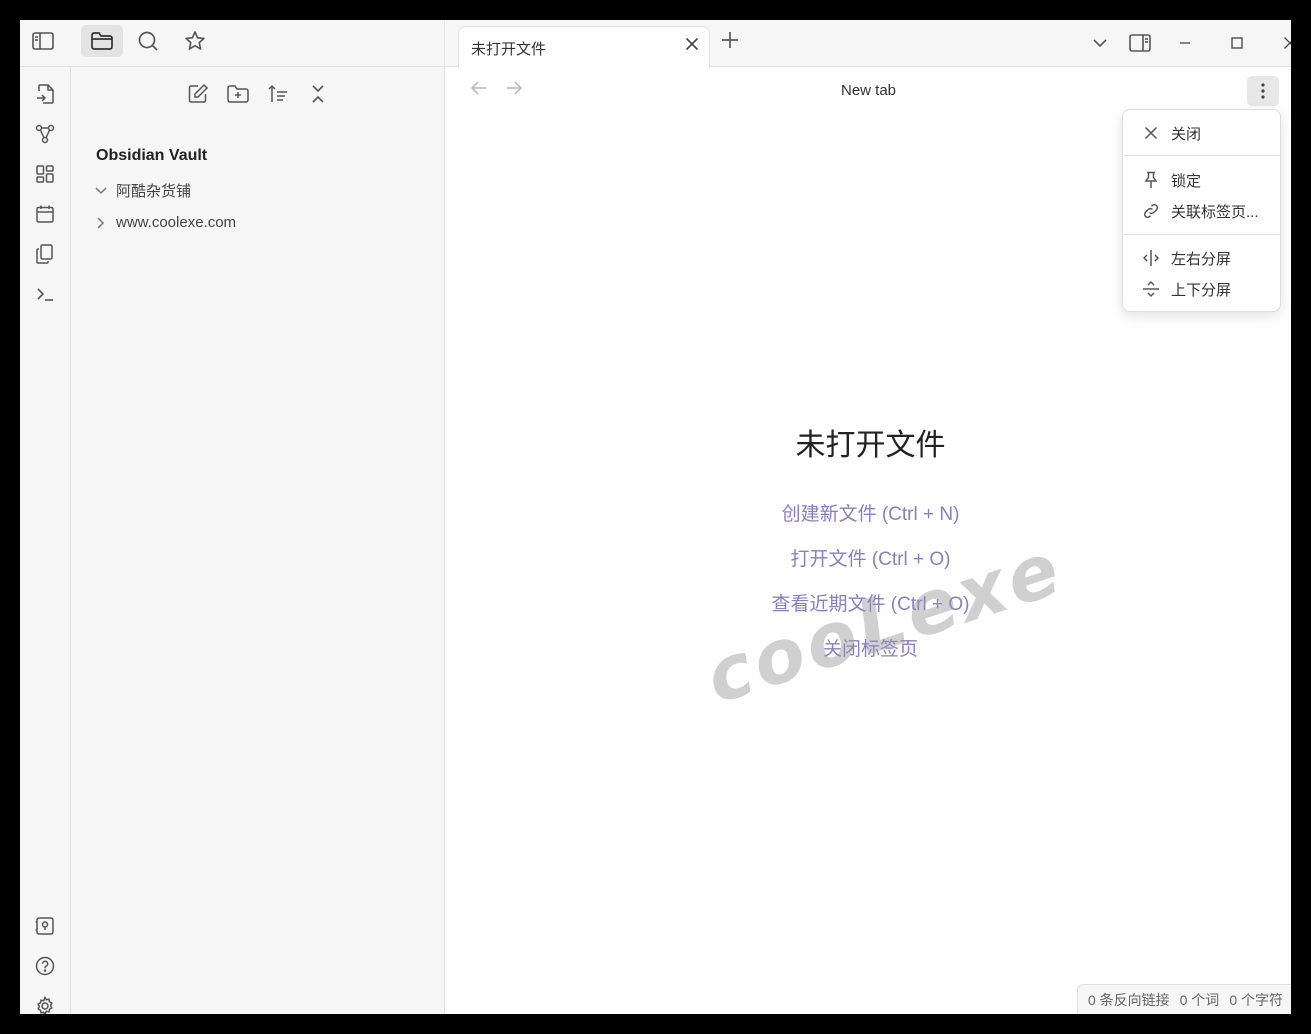  I want to click on left-ribbon, so click(45, 540).